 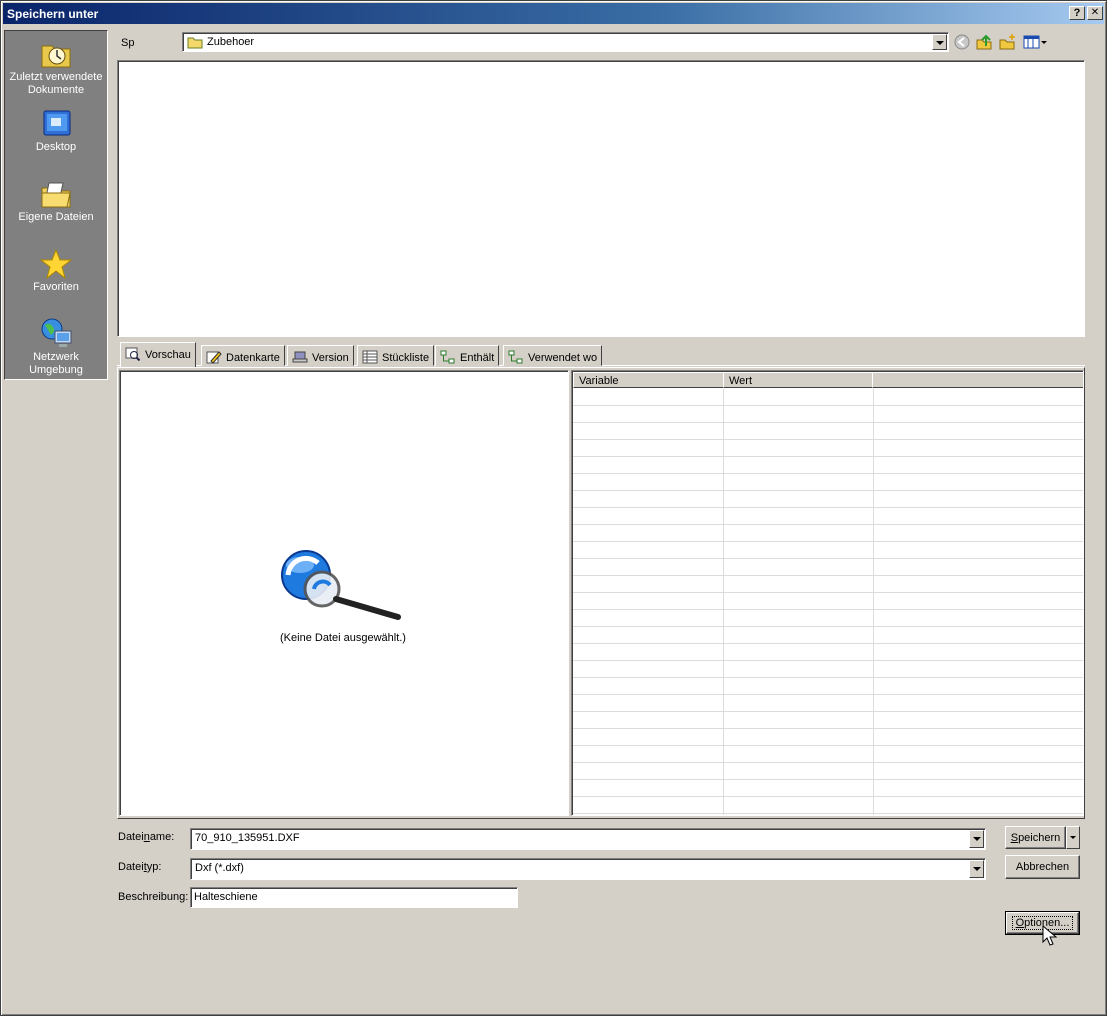 I want to click on tab-contains: Enthält, so click(x=467, y=355).